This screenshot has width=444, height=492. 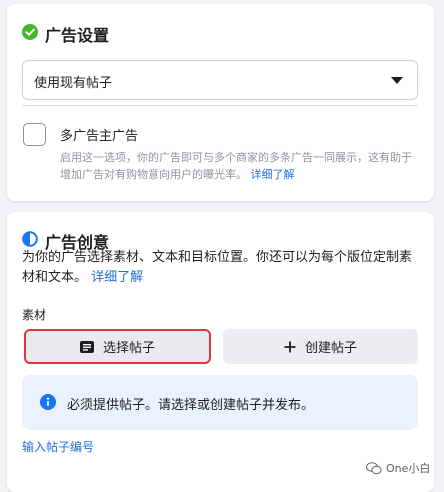 What do you see at coordinates (290, 346) in the screenshot?
I see `plus-icon` at bounding box center [290, 346].